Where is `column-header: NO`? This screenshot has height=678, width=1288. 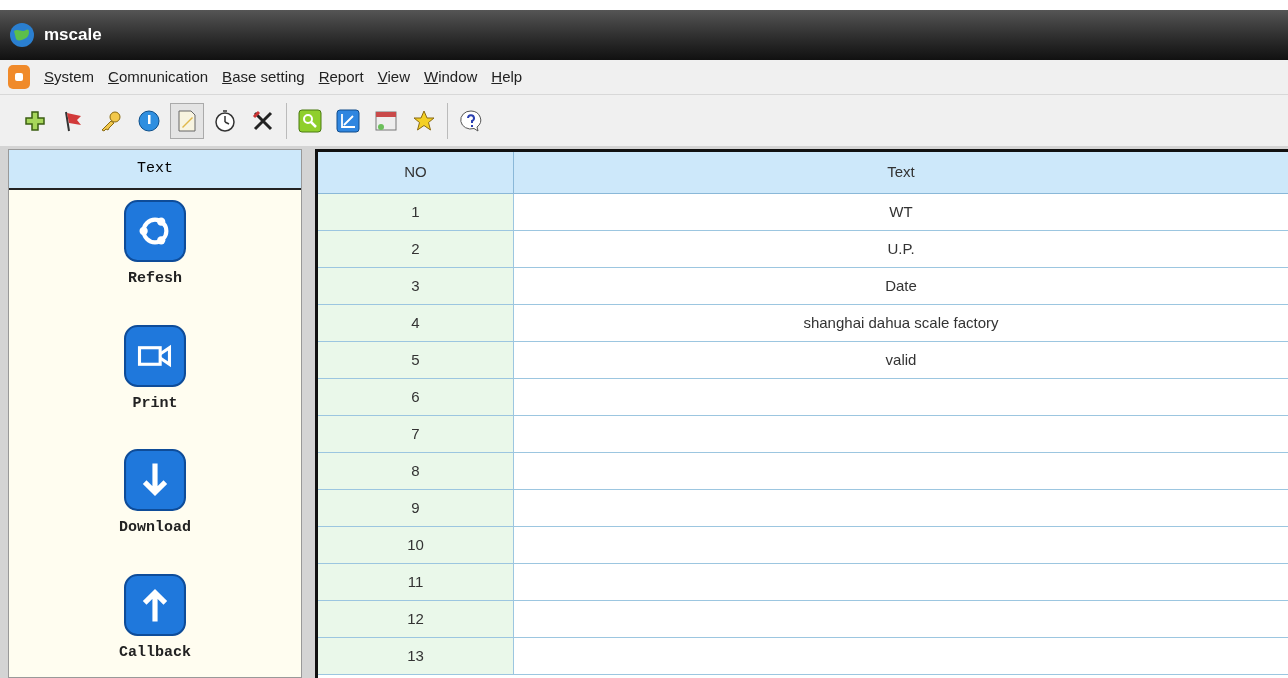 column-header: NO is located at coordinates (416, 172).